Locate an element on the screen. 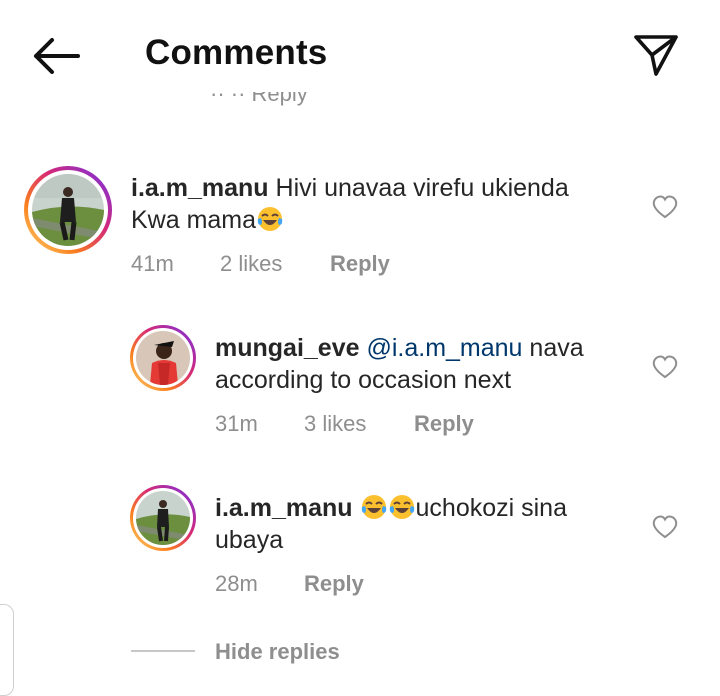 Image resolution: width=720 pixels, height=696 pixels. comment-text-line1: uchokozi sina is located at coordinates (491, 508).